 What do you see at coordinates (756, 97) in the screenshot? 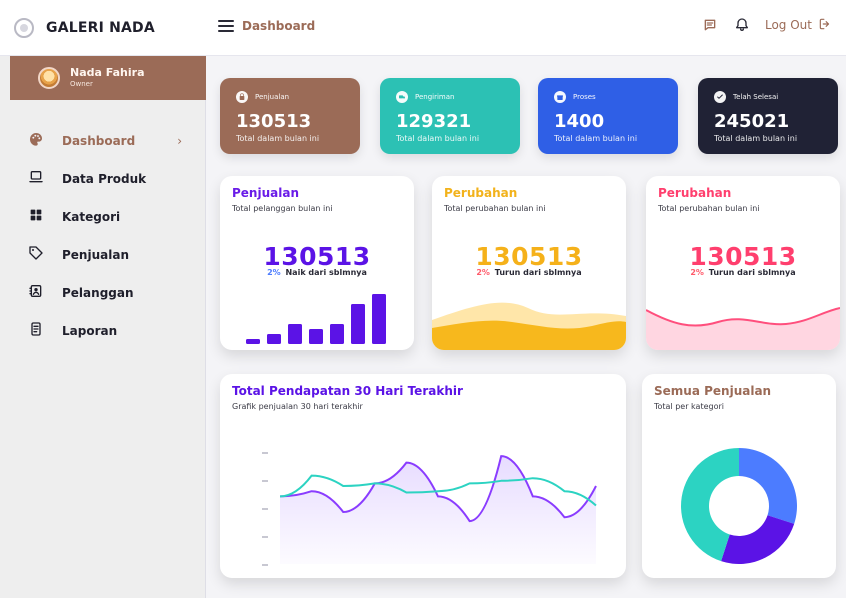
I see `stat-label: Telah Selesai` at bounding box center [756, 97].